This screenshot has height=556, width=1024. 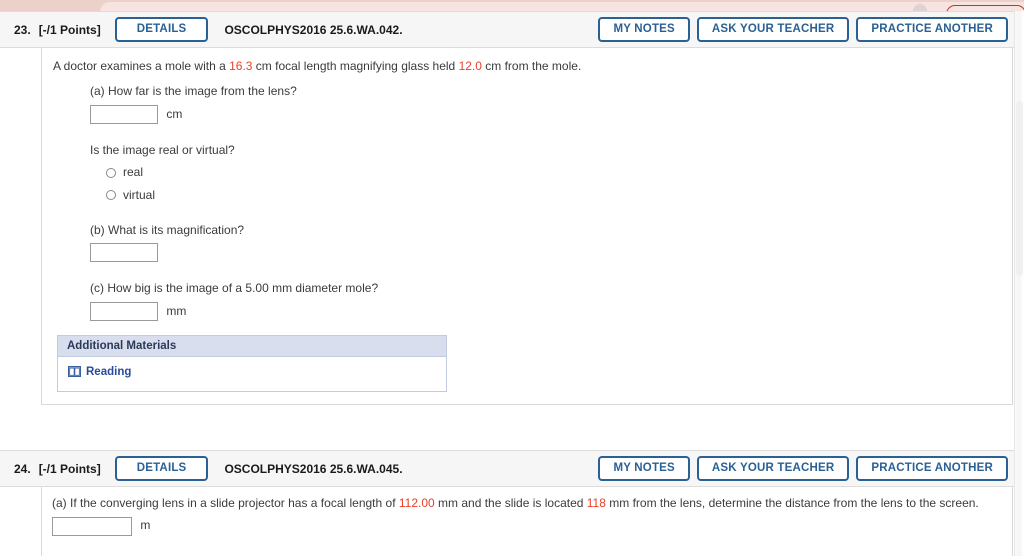 I want to click on question-24-part-a-input, so click(x=92, y=526).